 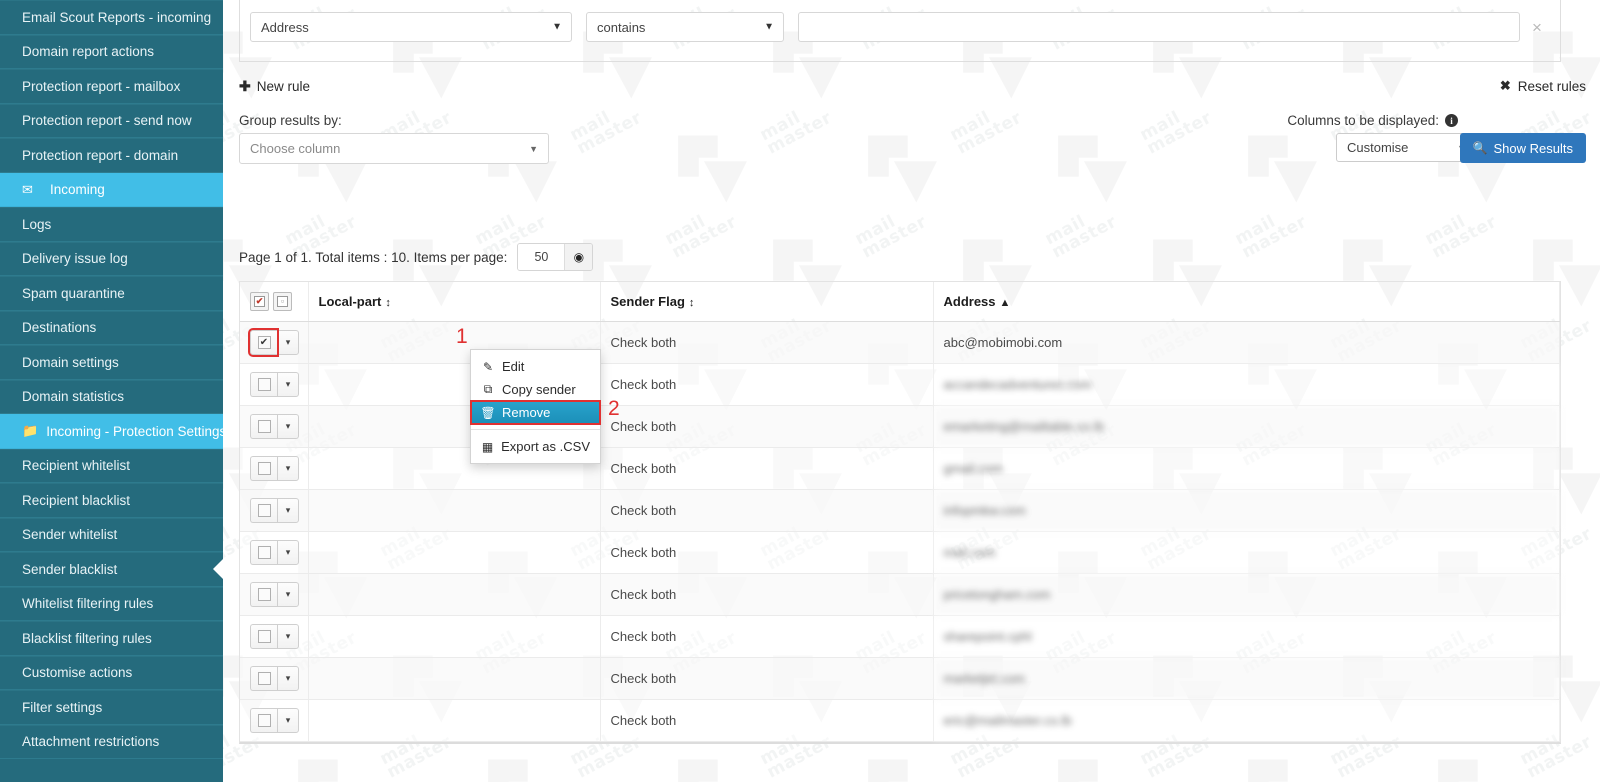 What do you see at coordinates (111, 741) in the screenshot?
I see `sidebar-item-attachment-restrictions: Attachment restrictions` at bounding box center [111, 741].